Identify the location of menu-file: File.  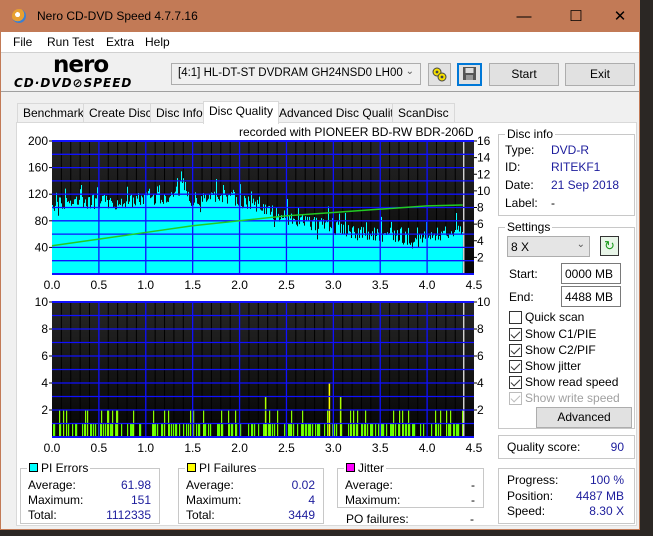
(22, 42).